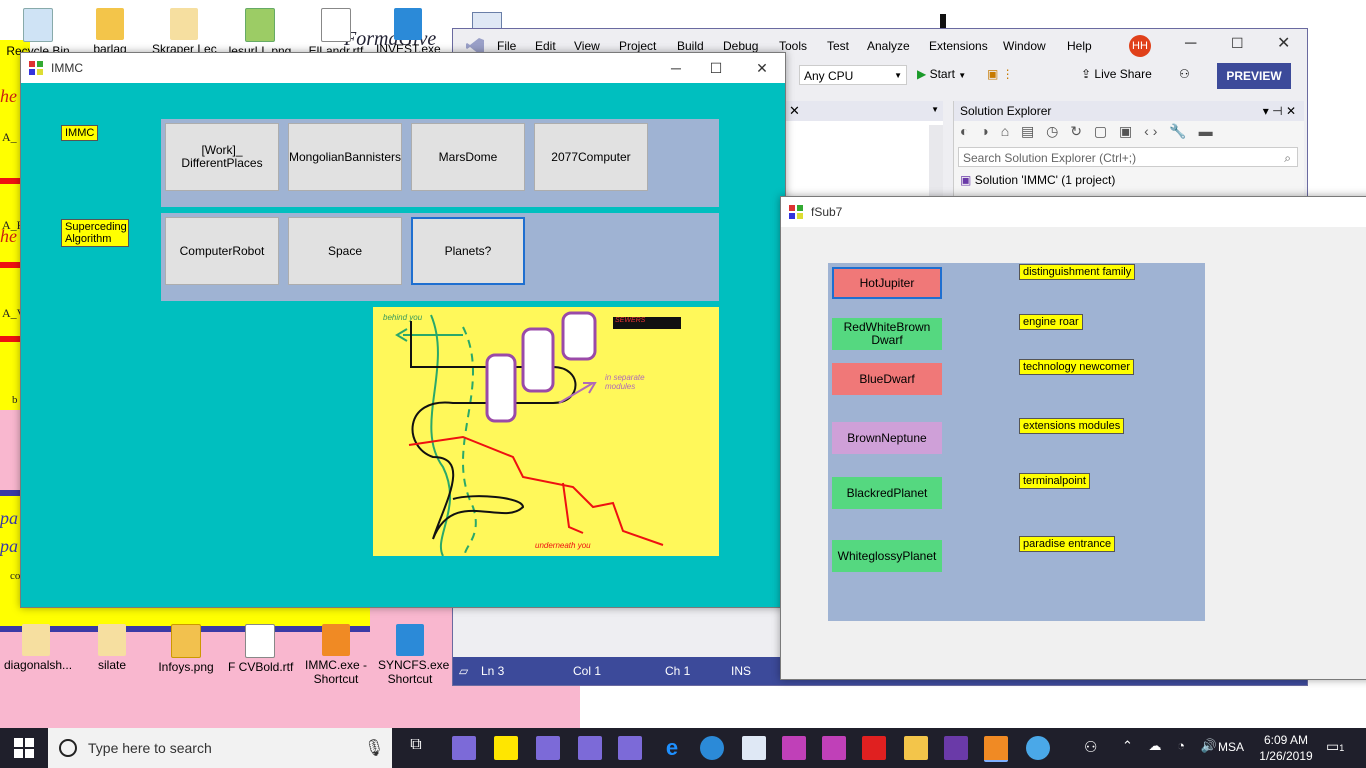 The width and height of the screenshot is (1366, 768). Describe the element at coordinates (403, 317) in the screenshot. I see `sketch-text-behind: behind you` at that location.